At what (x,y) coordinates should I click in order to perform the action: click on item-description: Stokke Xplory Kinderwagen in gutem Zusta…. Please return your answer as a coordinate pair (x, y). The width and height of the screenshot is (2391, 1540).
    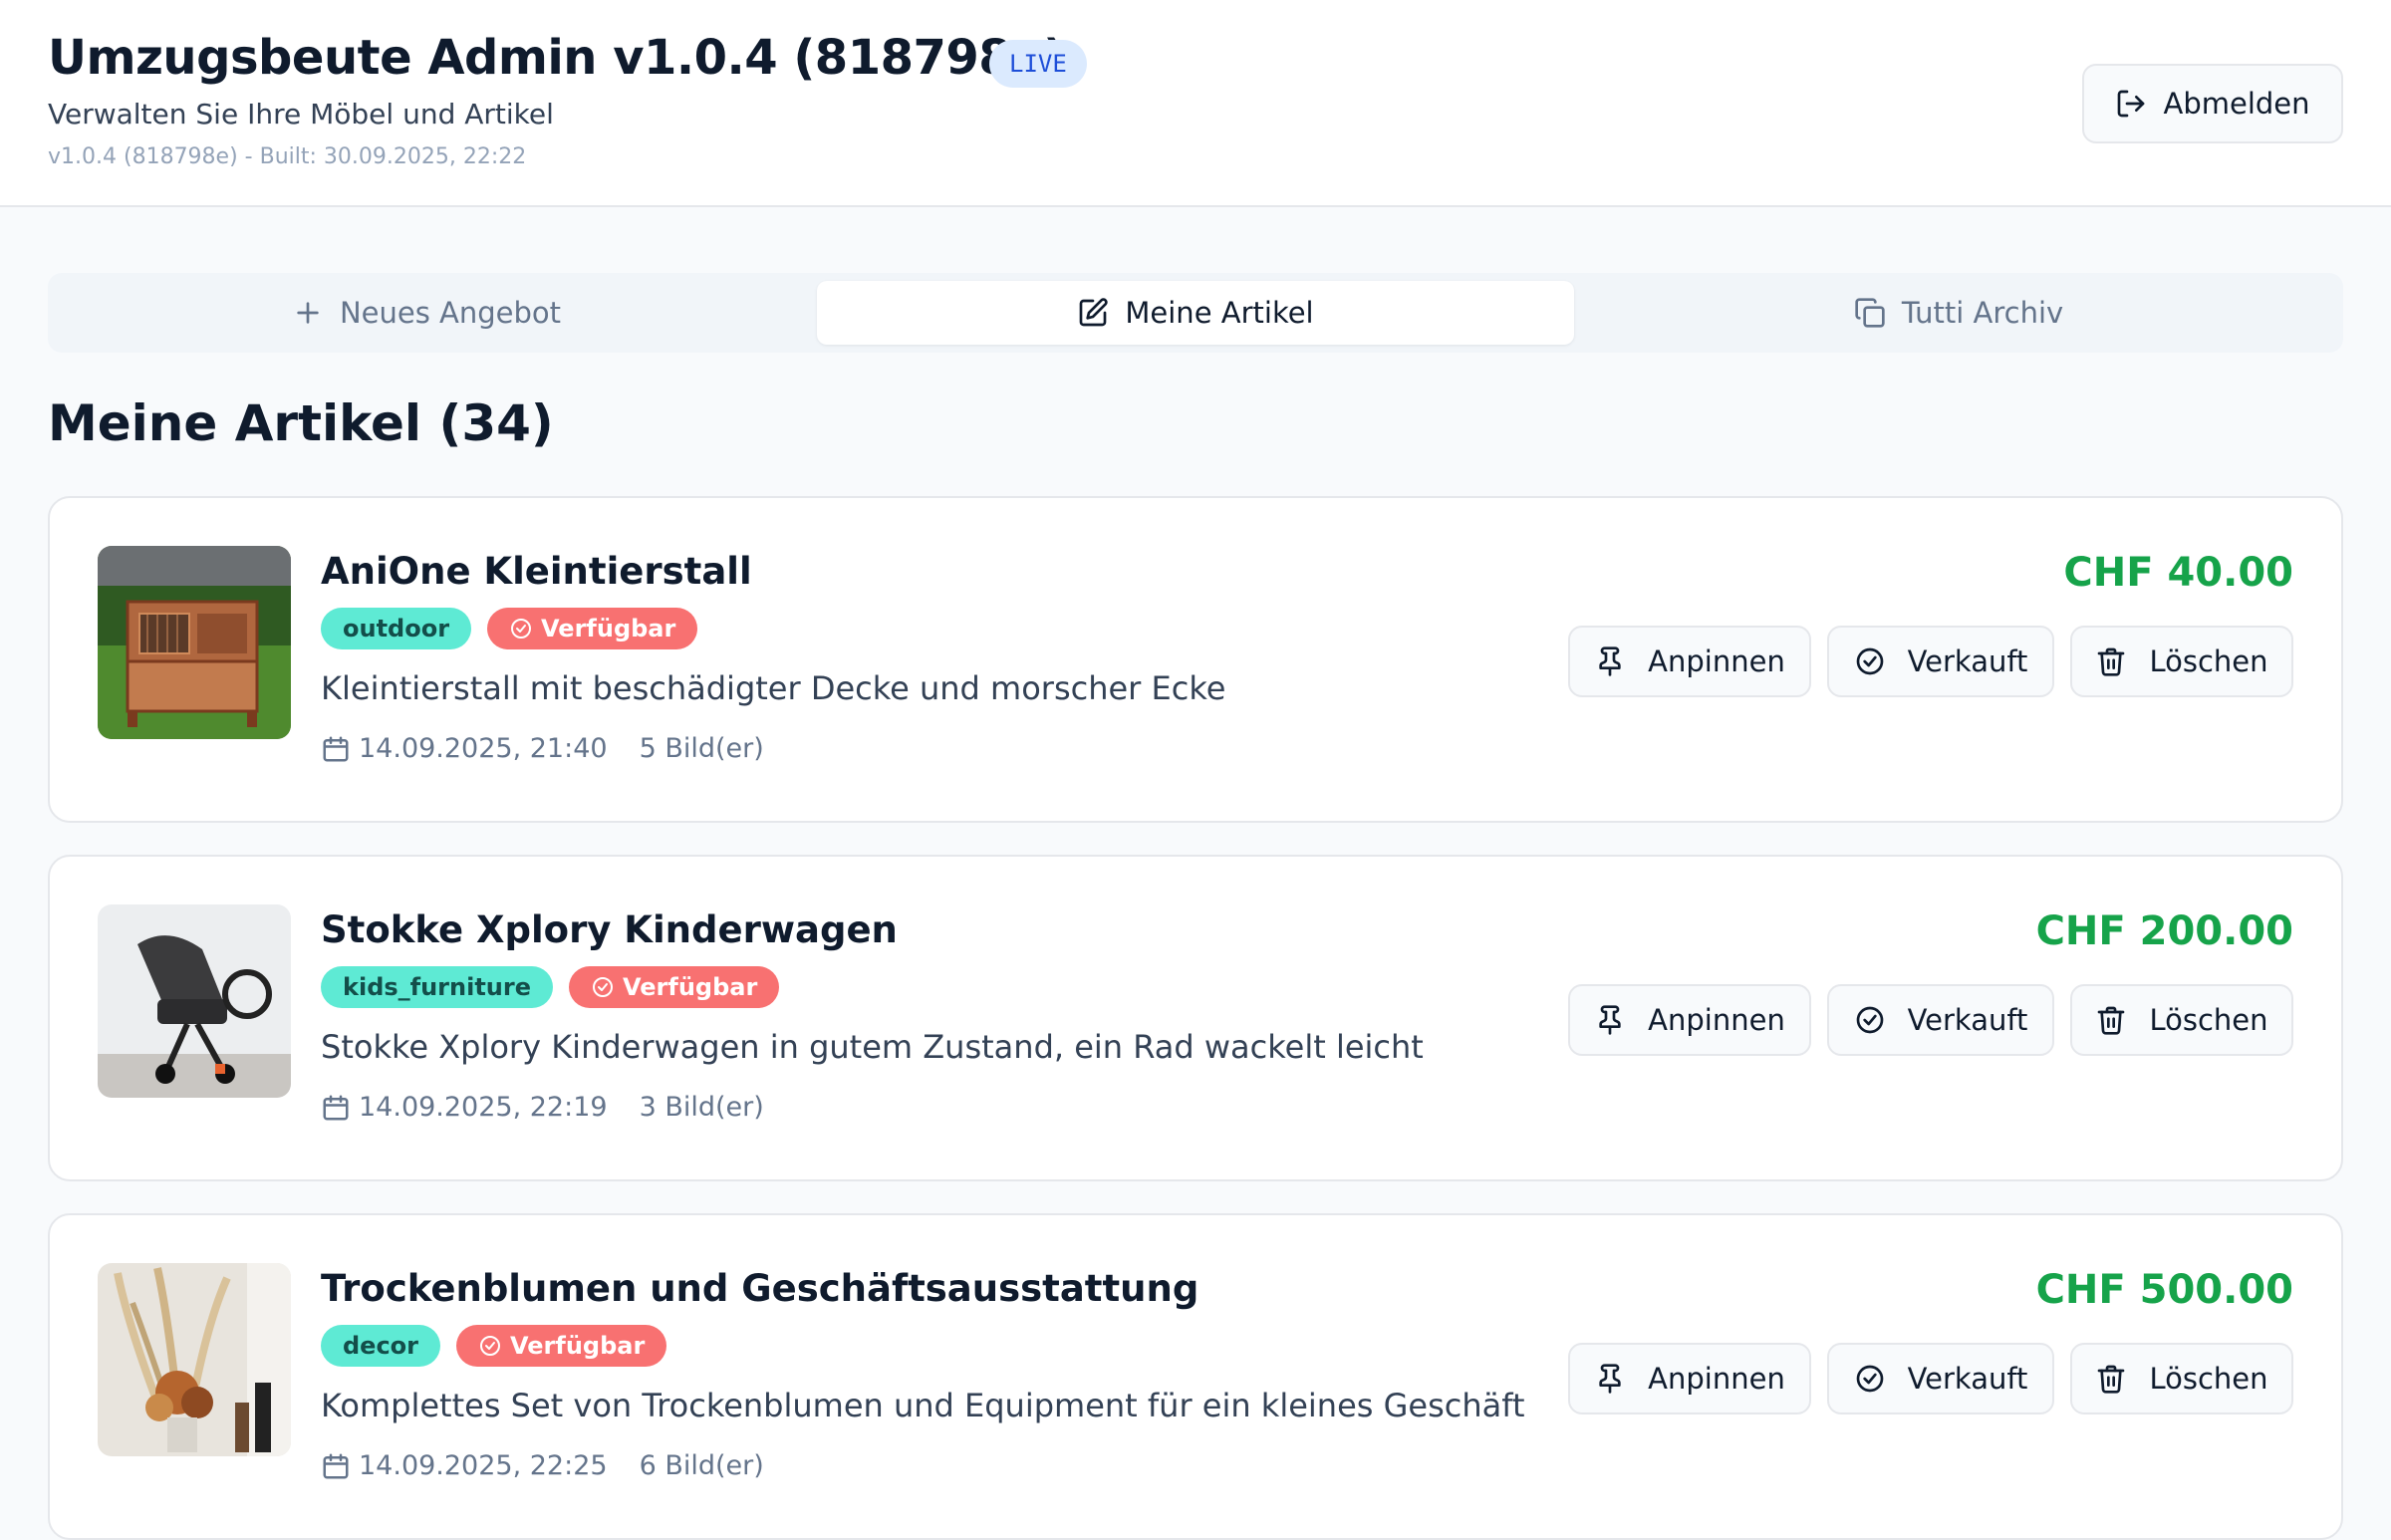
    Looking at the image, I should click on (873, 1047).